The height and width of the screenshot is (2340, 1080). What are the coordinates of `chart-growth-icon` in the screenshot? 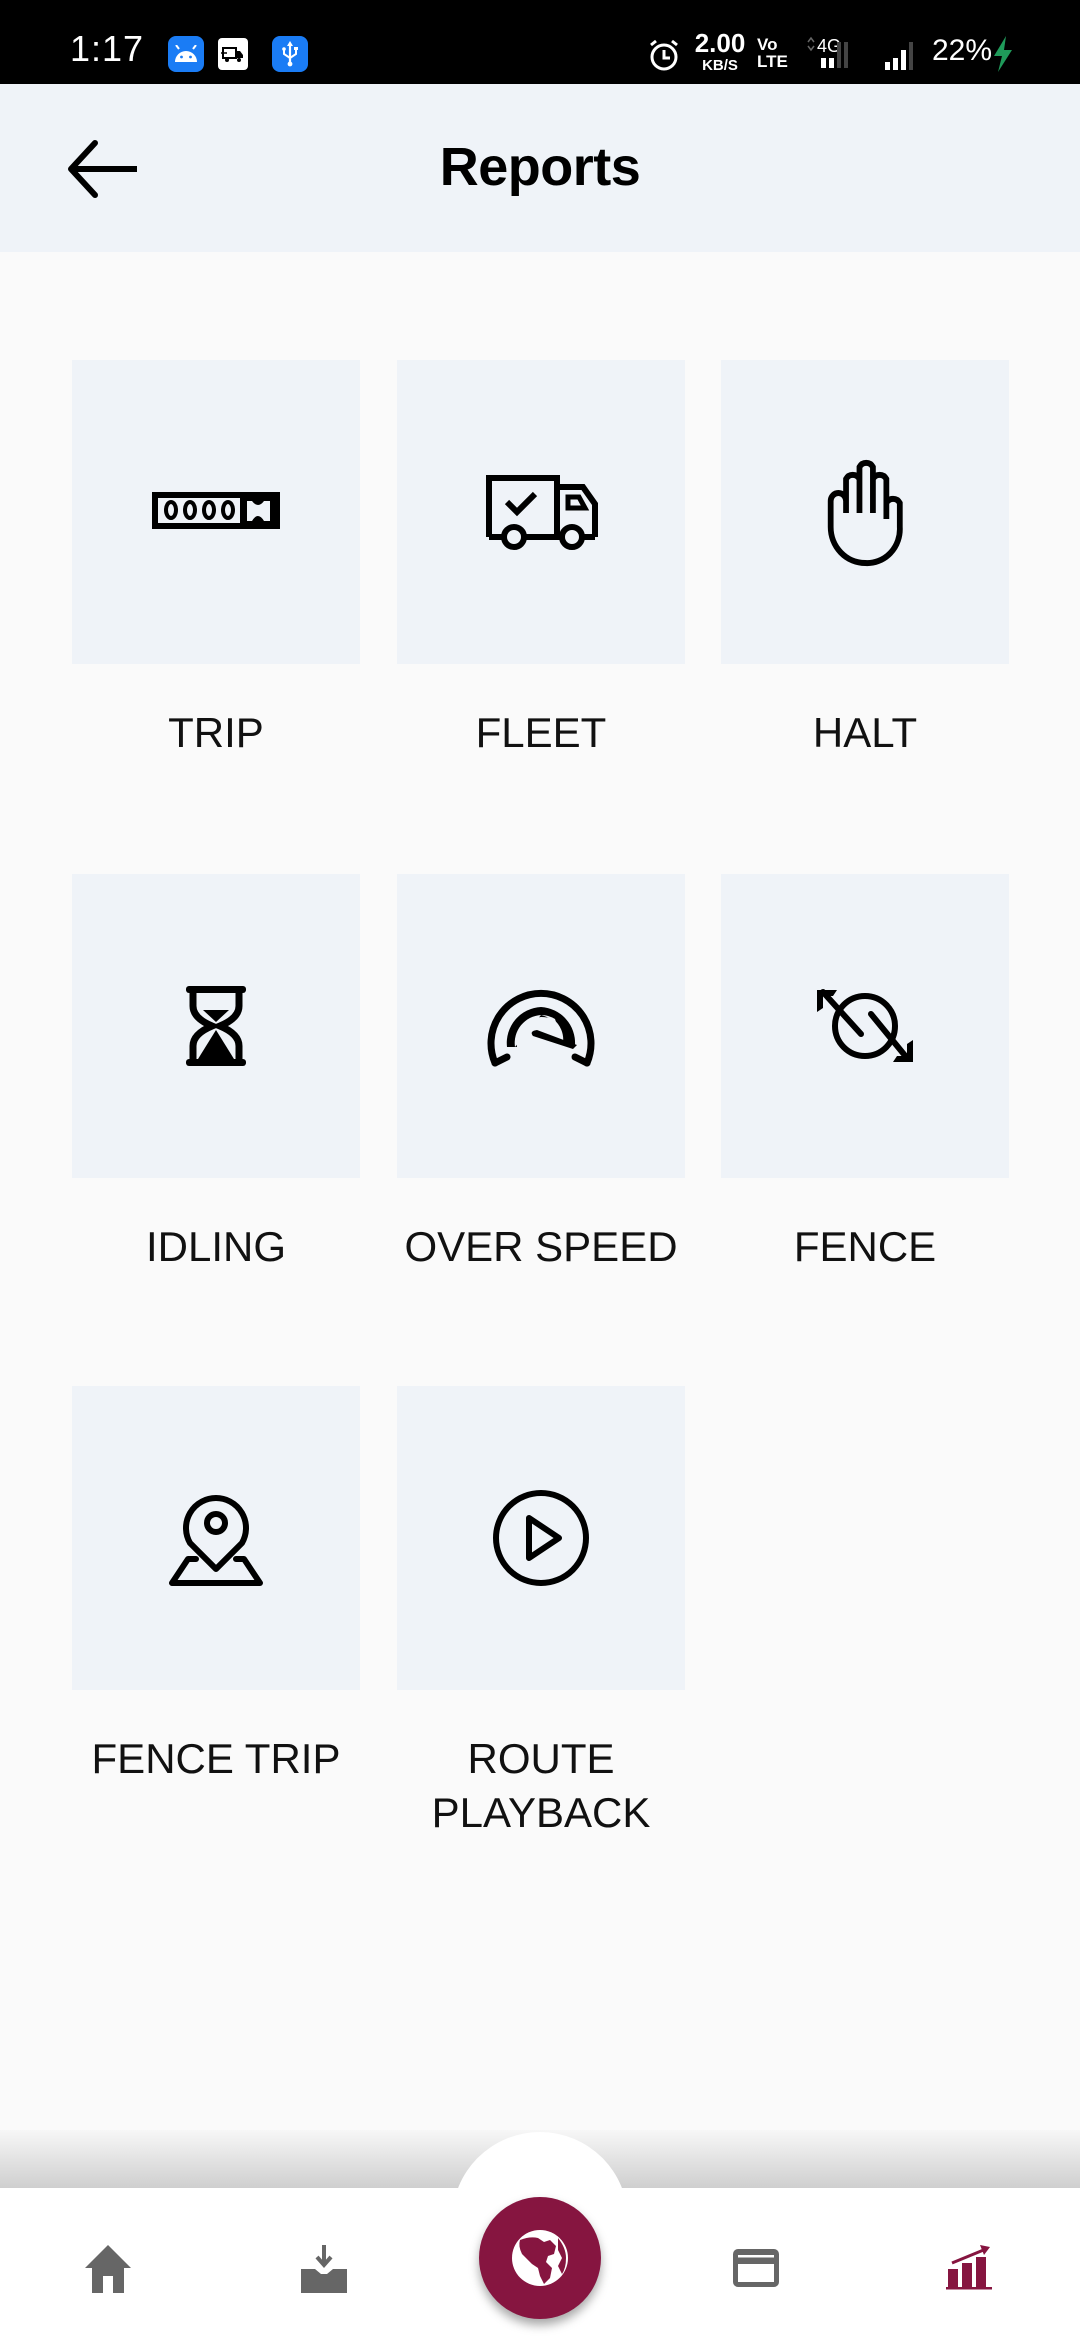 It's located at (969, 2267).